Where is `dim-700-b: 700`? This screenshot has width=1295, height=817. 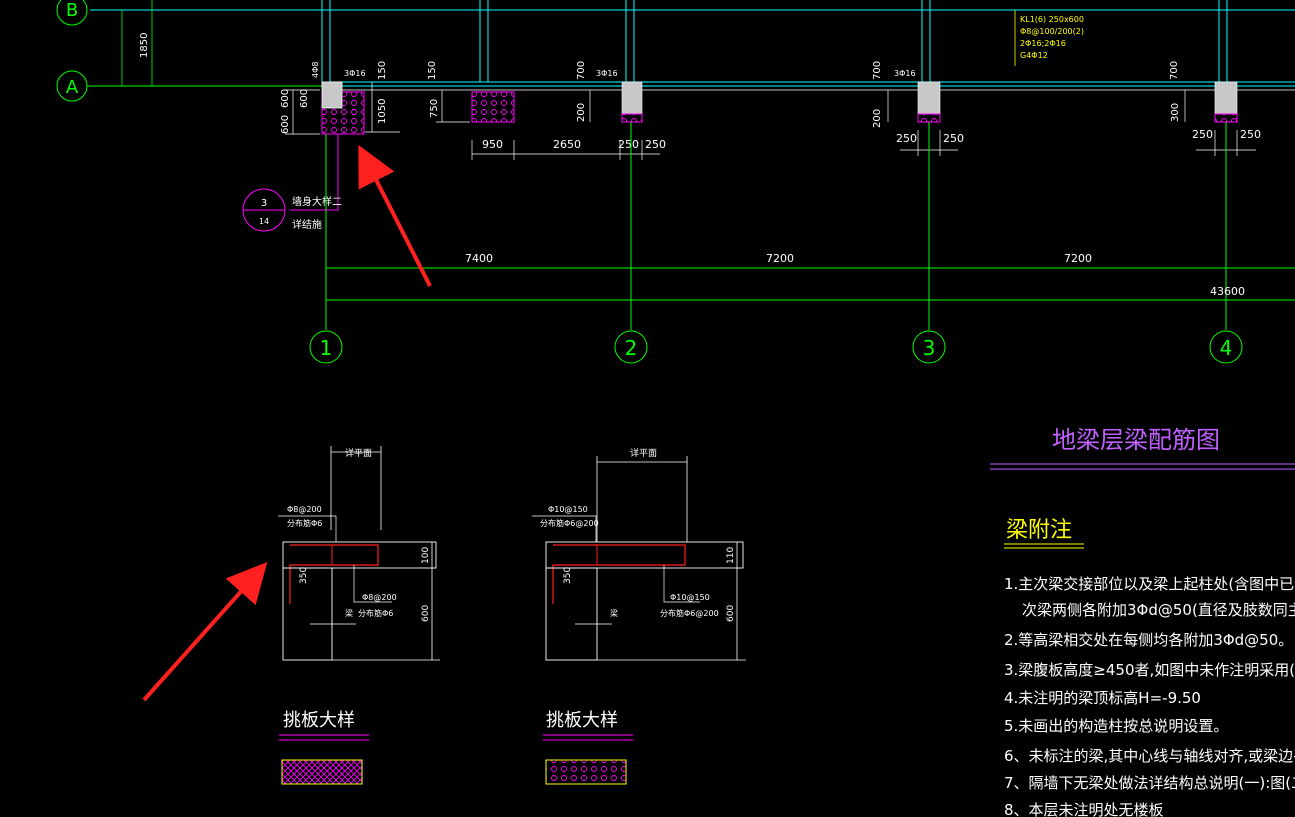 dim-700-b: 700 is located at coordinates (877, 70).